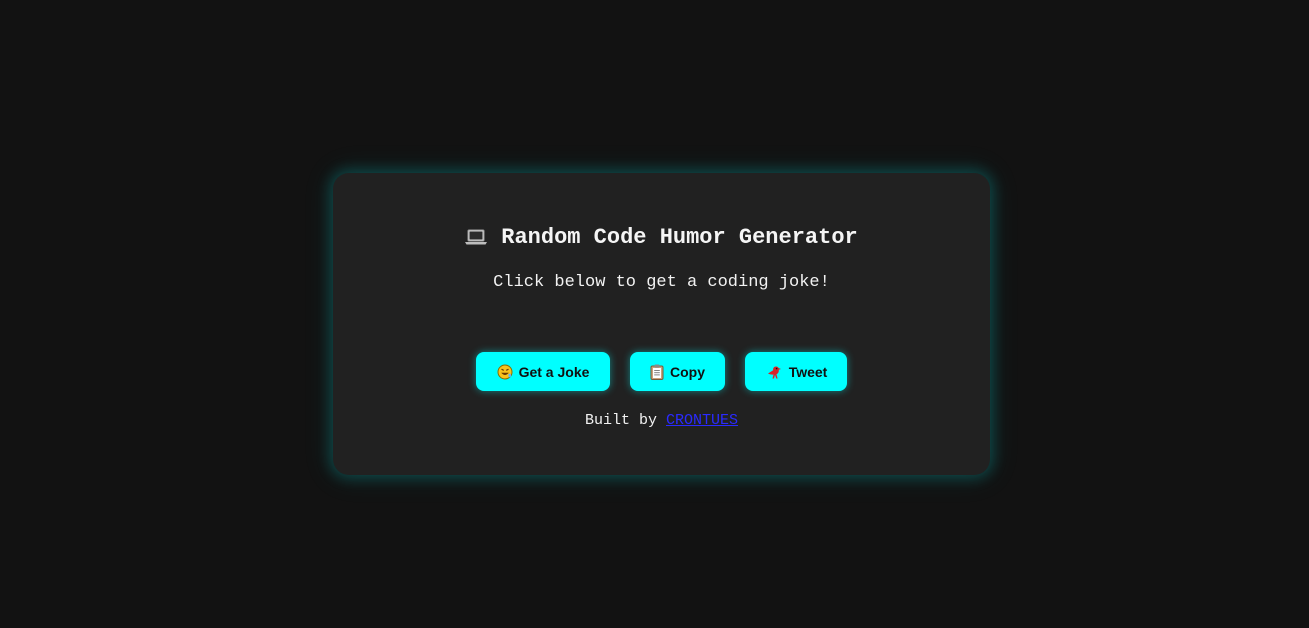 This screenshot has height=628, width=1309. What do you see at coordinates (625, 420) in the screenshot?
I see `footer-prefix: Built by` at bounding box center [625, 420].